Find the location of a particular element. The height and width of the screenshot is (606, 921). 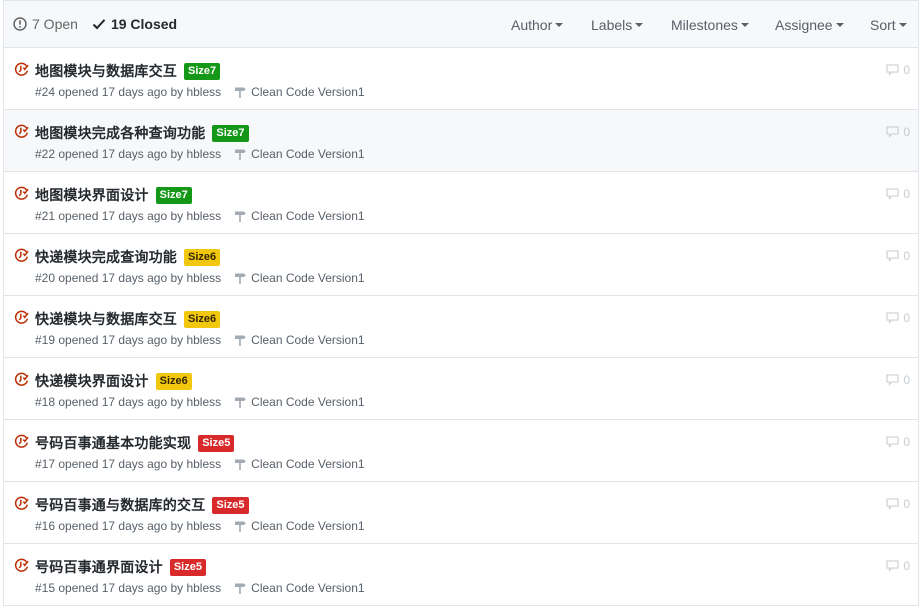

sort-filter-label: Sort is located at coordinates (883, 25).